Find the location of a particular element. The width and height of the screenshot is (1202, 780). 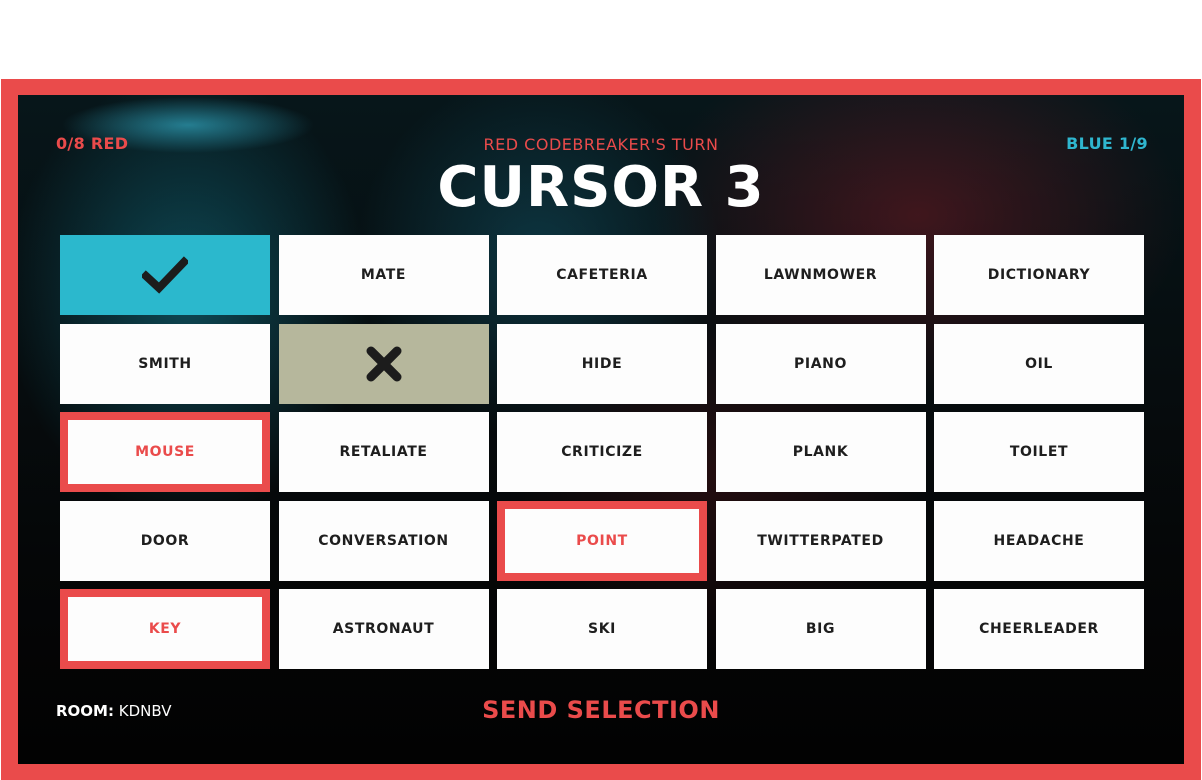

word-card: OIL is located at coordinates (1039, 363).